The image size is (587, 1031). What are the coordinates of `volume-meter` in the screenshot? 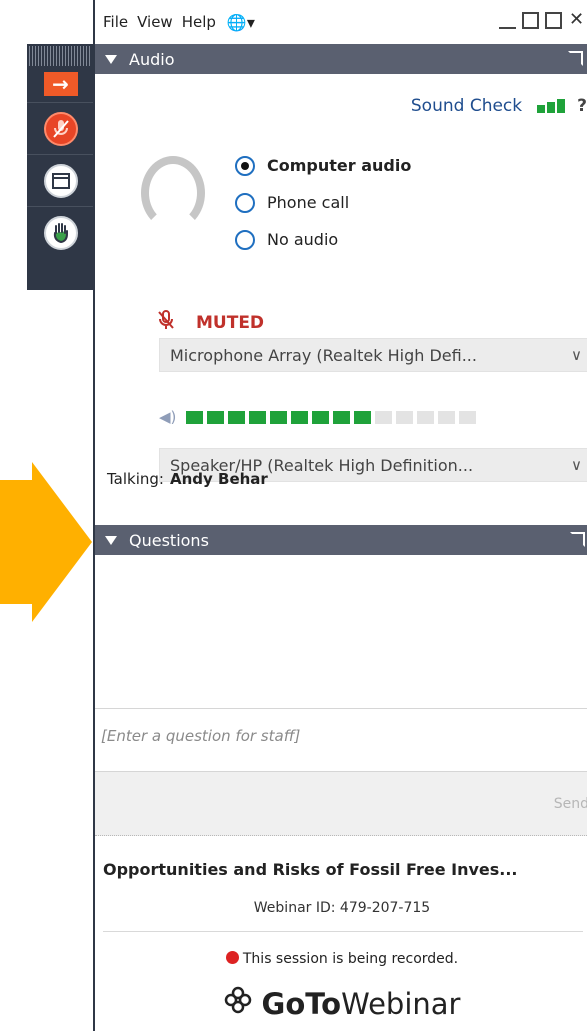 It's located at (331, 417).